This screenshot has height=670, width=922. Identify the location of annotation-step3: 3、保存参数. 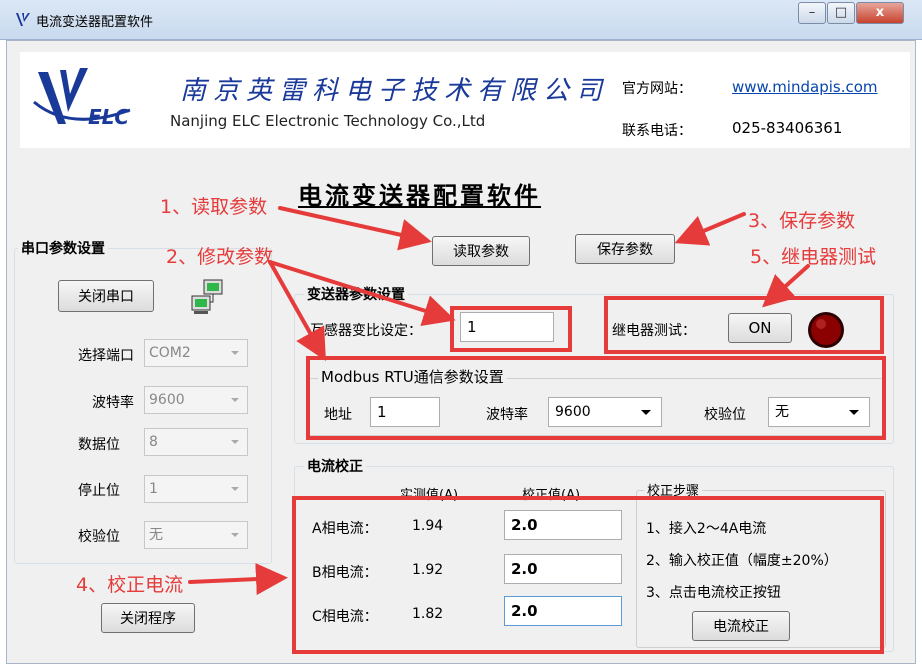
(802, 221).